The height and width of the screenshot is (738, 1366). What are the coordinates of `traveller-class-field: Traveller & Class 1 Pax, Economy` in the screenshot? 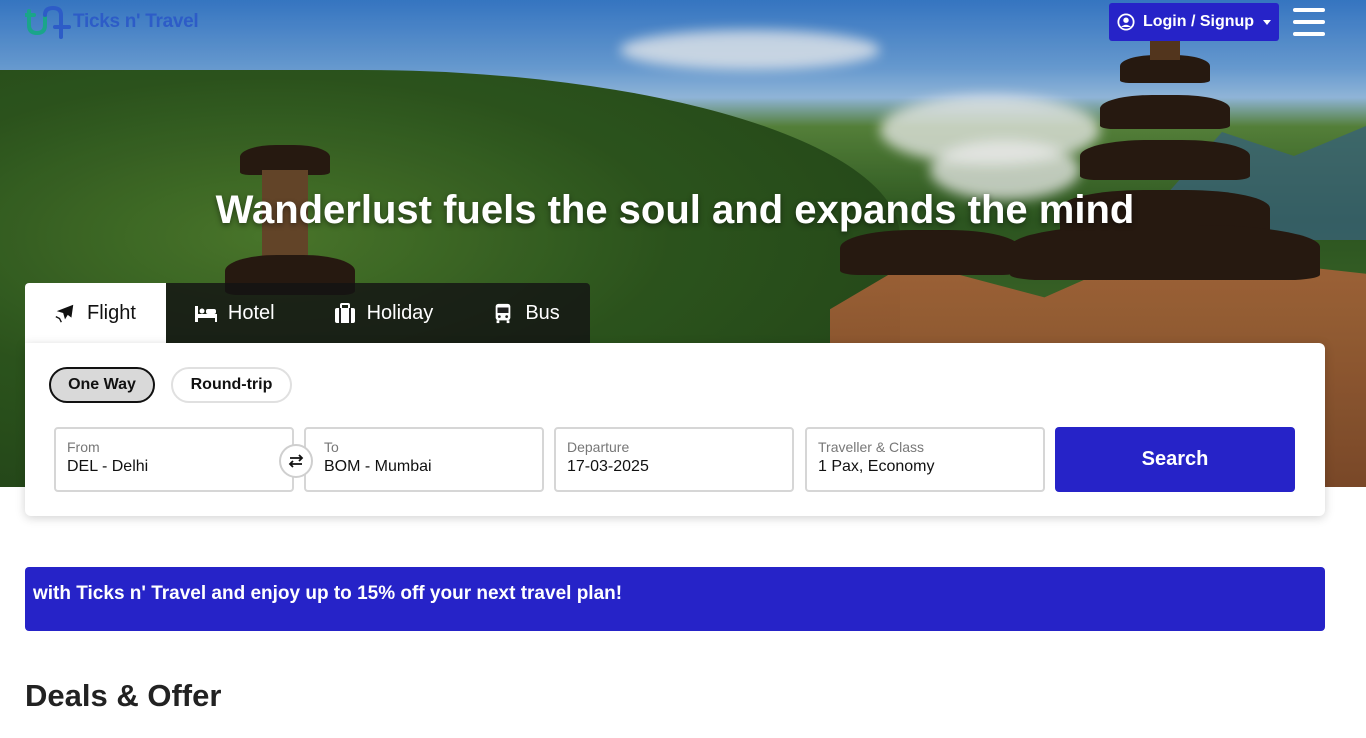 It's located at (925, 459).